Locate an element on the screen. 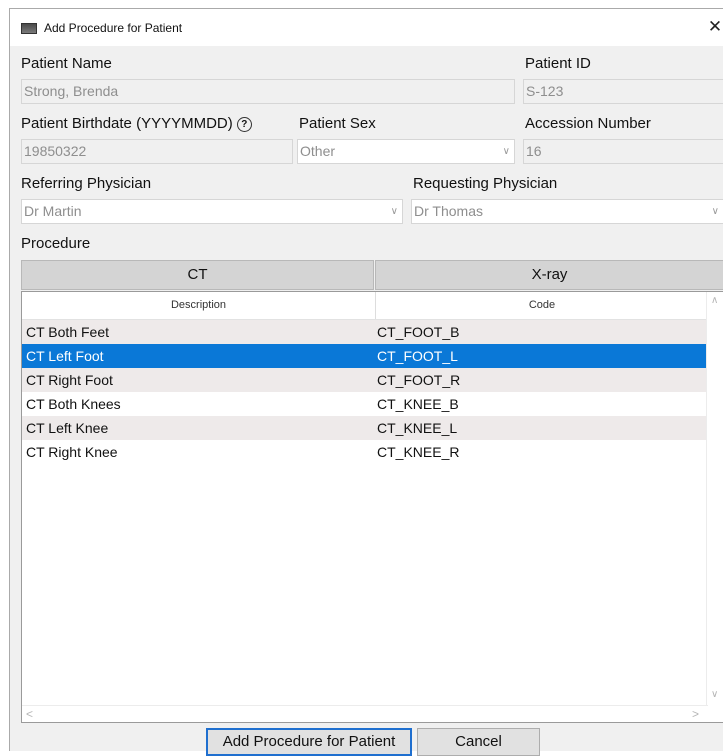 This screenshot has height=756, width=723. table-row: CT Right Foot CT_FOOT_R is located at coordinates (365, 380).